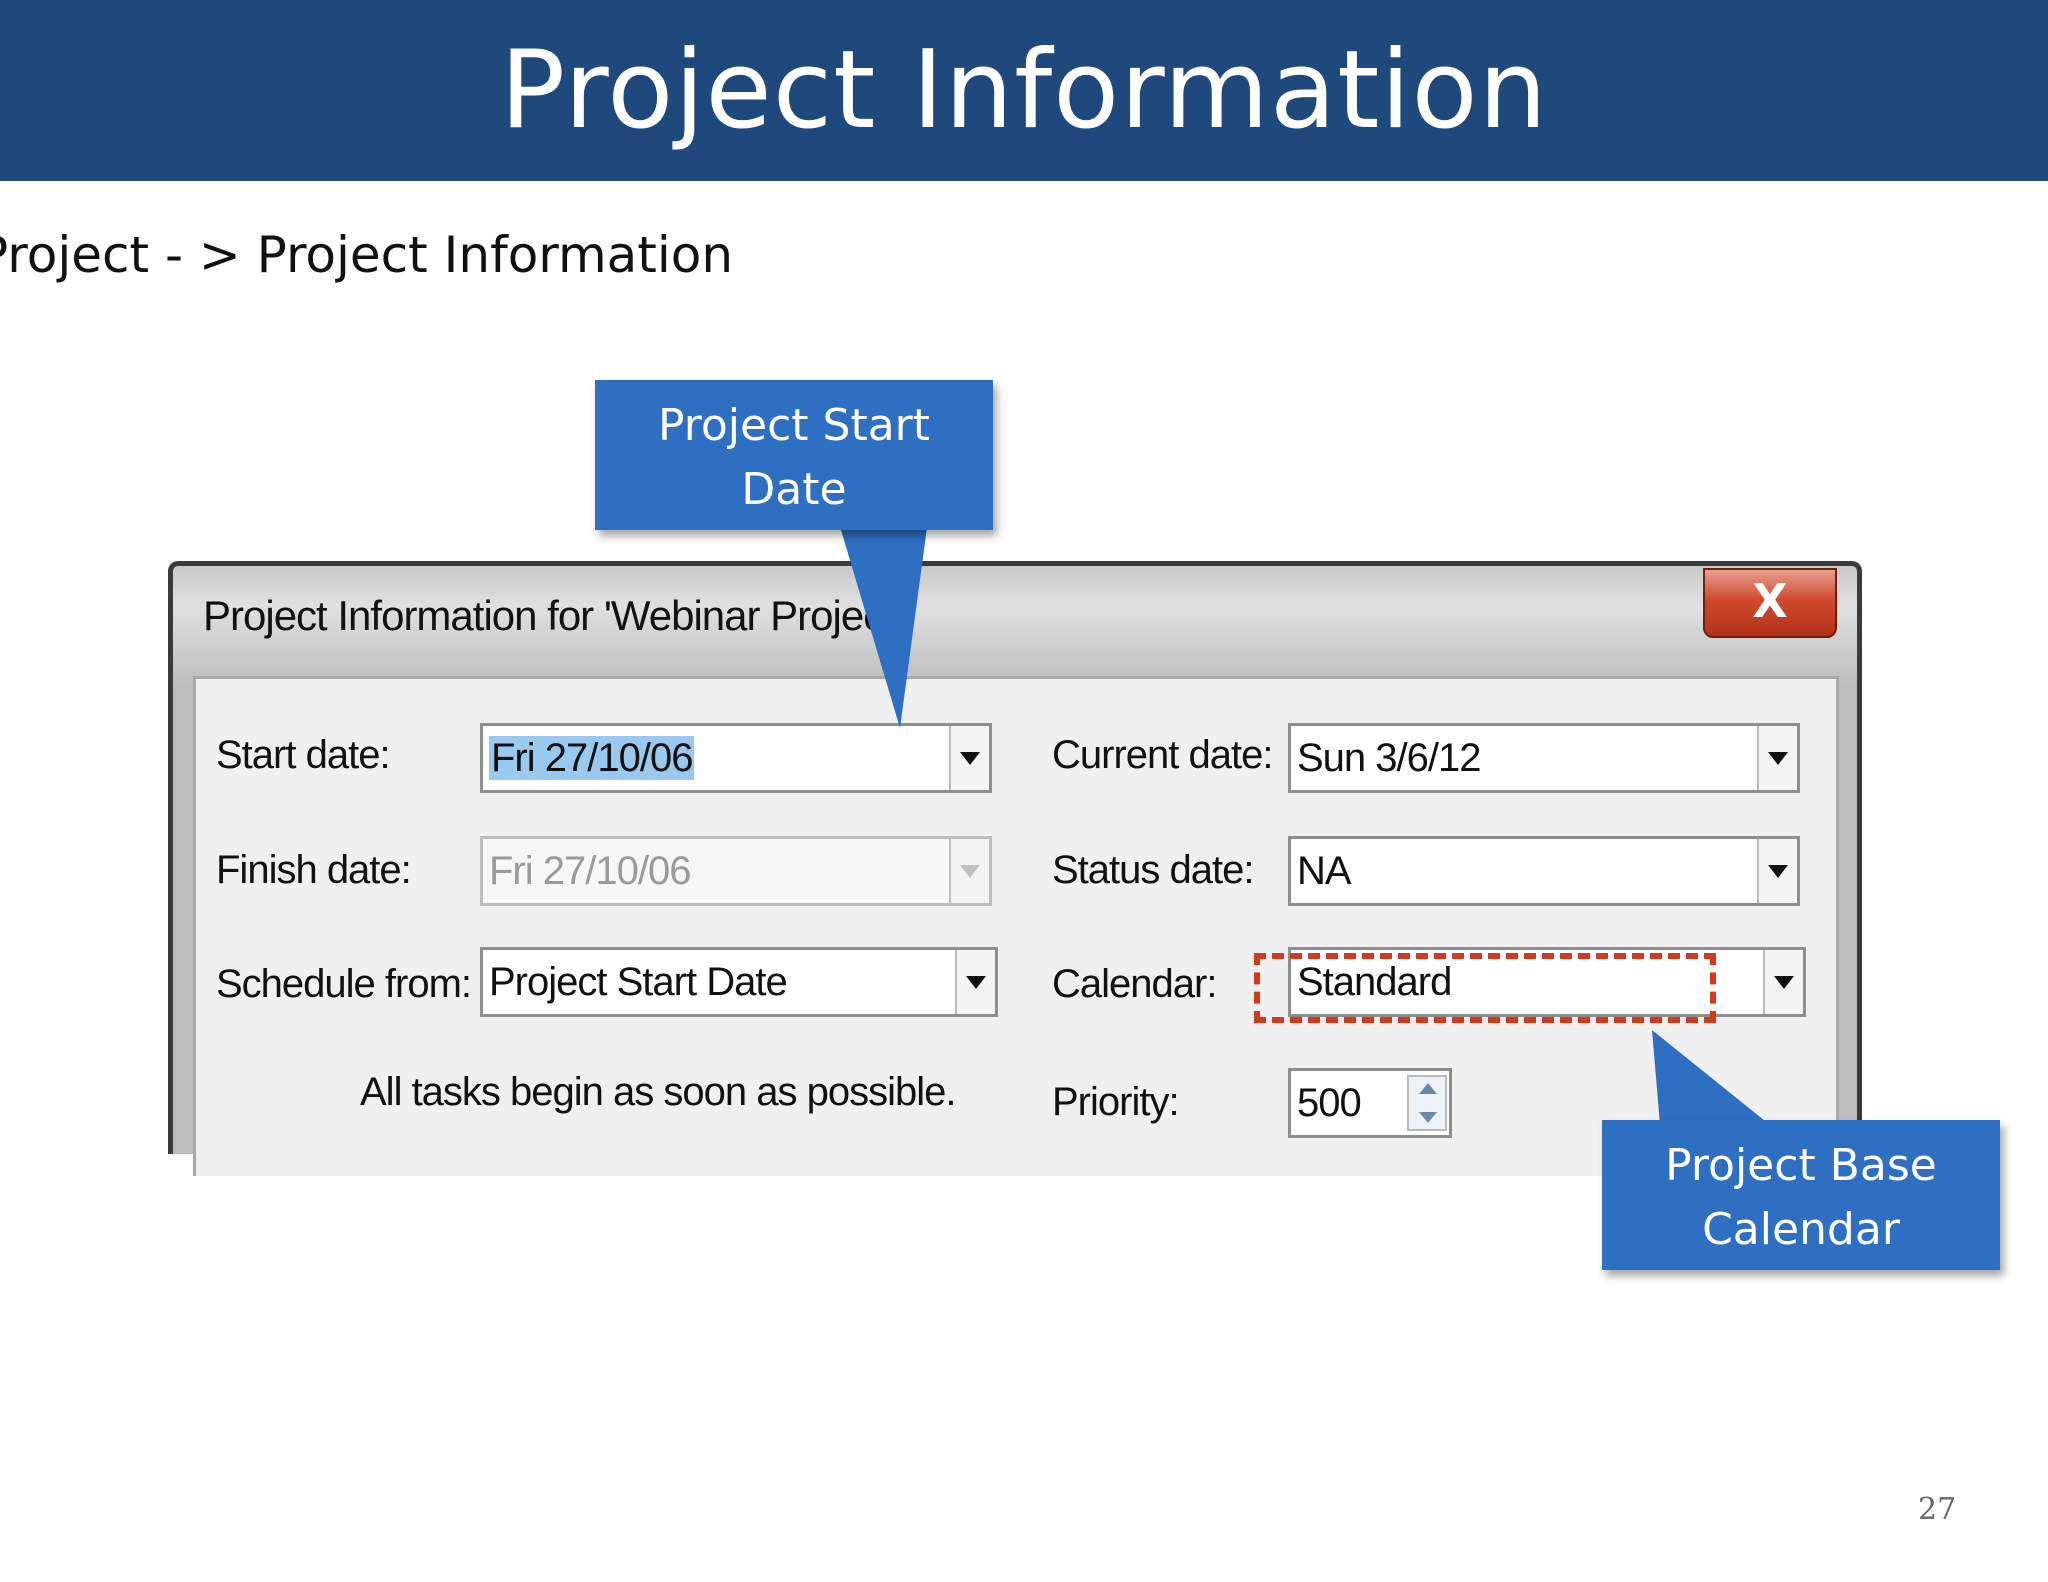 This screenshot has height=1582, width=2048. I want to click on base-calendar-callout-line1: Project Base, so click(1801, 1165).